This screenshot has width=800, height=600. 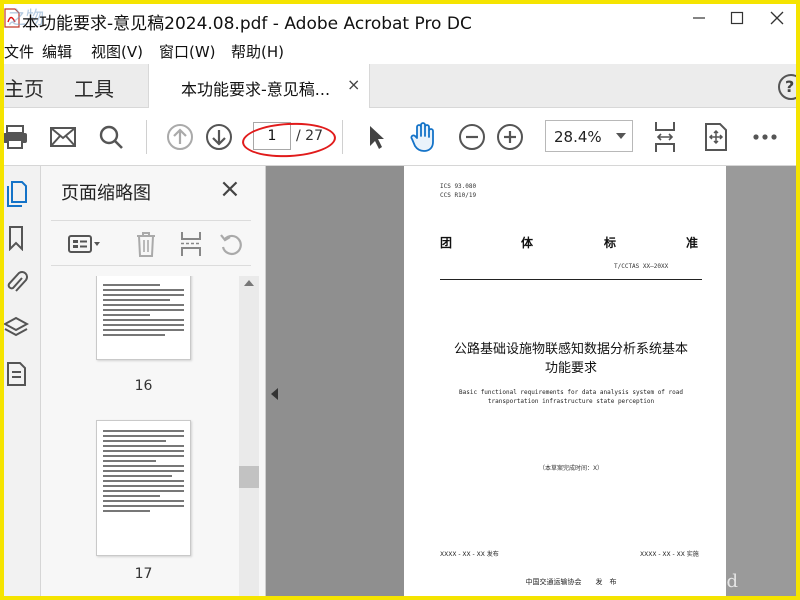 I want to click on standard-char: 标, so click(x=610, y=243).